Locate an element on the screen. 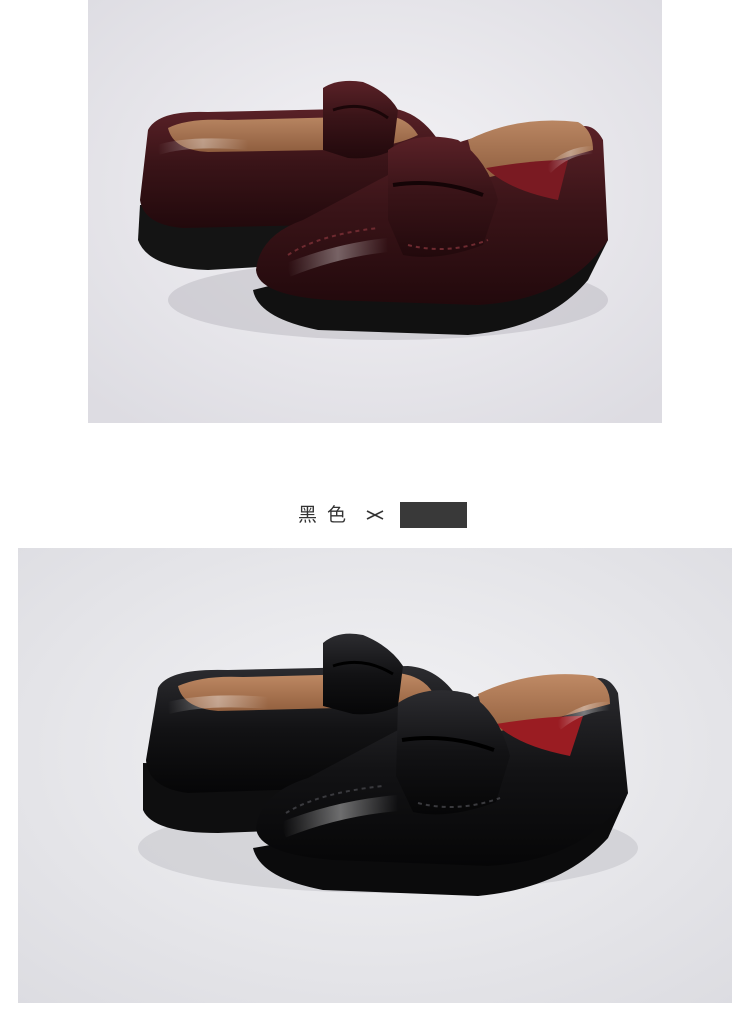 The width and height of the screenshot is (750, 1009). color-option-row: 黑色 is located at coordinates (375, 515).